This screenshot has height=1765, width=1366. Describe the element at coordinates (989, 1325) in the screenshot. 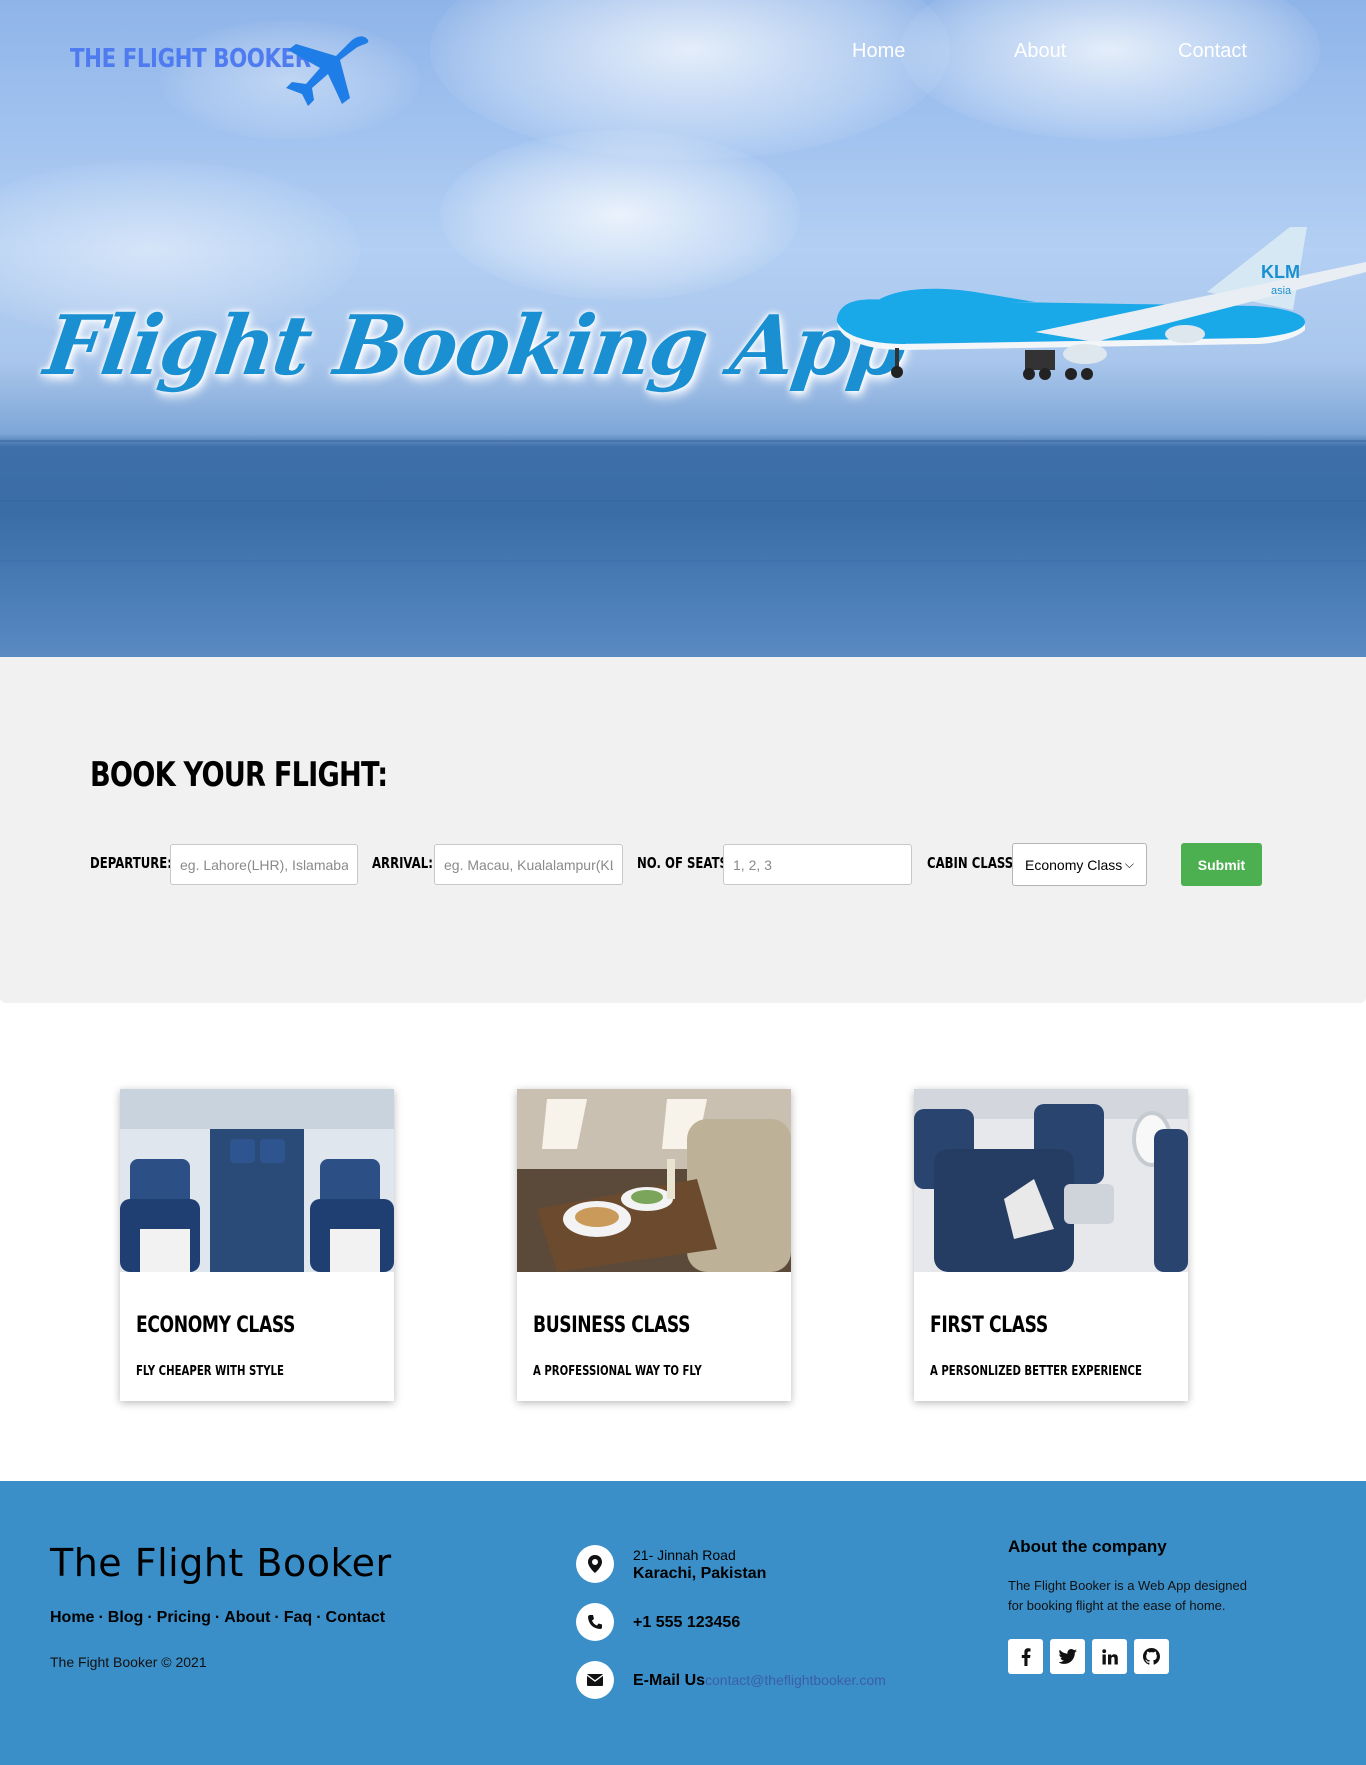

I see `card-title: FIRST CLASS` at that location.